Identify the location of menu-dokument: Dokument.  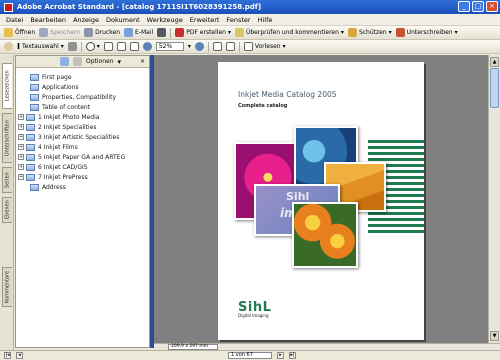
(123, 20).